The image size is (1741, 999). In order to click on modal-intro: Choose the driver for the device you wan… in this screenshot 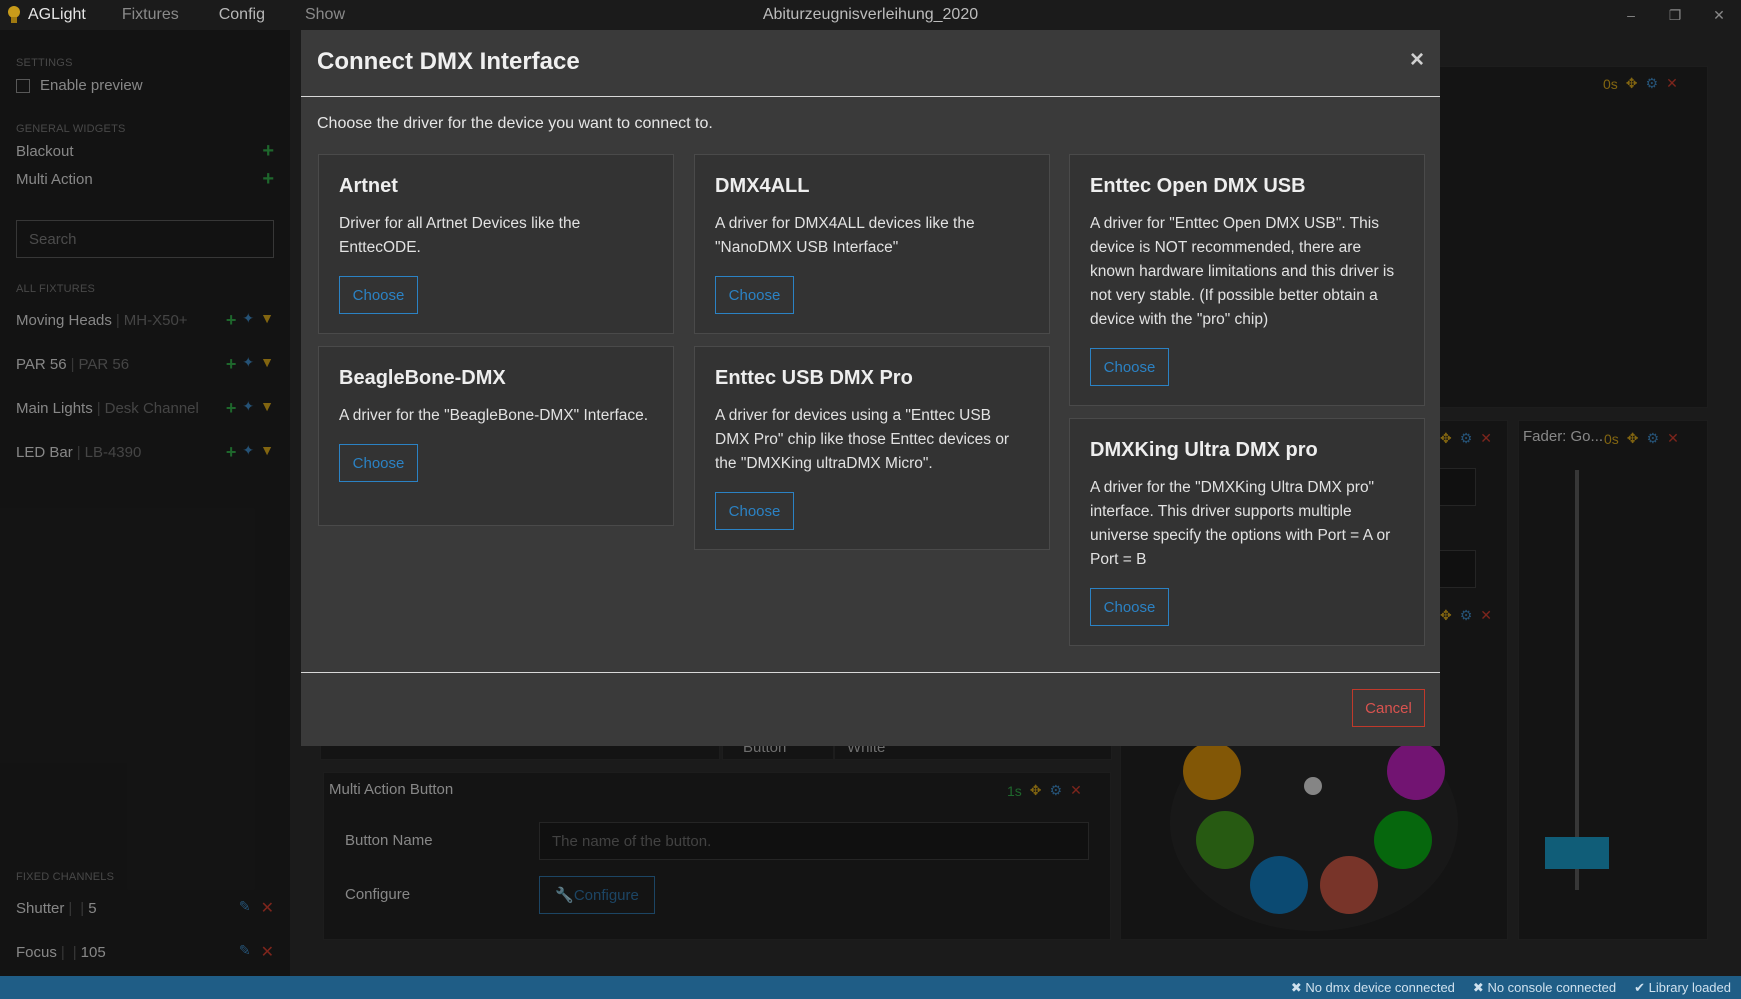, I will do `click(515, 123)`.